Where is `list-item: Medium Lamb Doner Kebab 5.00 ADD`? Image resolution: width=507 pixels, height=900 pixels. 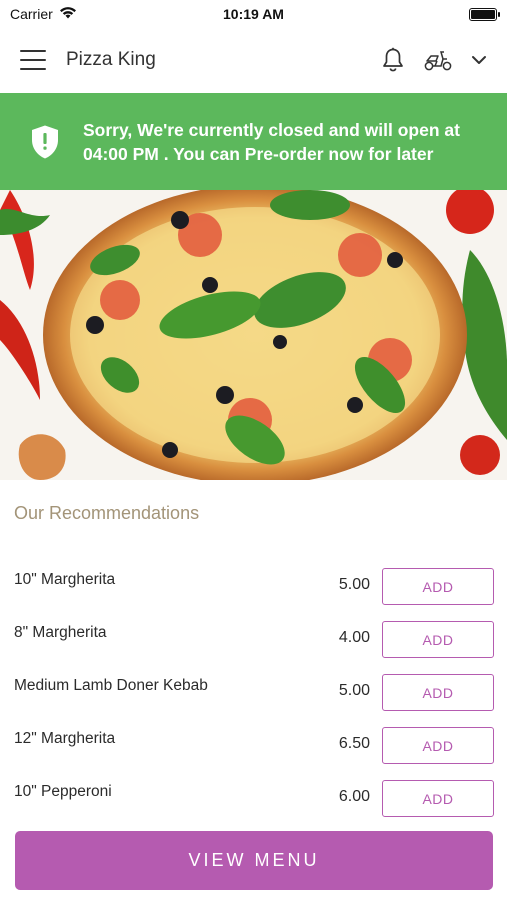 list-item: Medium Lamb Doner Kebab 5.00 ADD is located at coordinates (253, 700).